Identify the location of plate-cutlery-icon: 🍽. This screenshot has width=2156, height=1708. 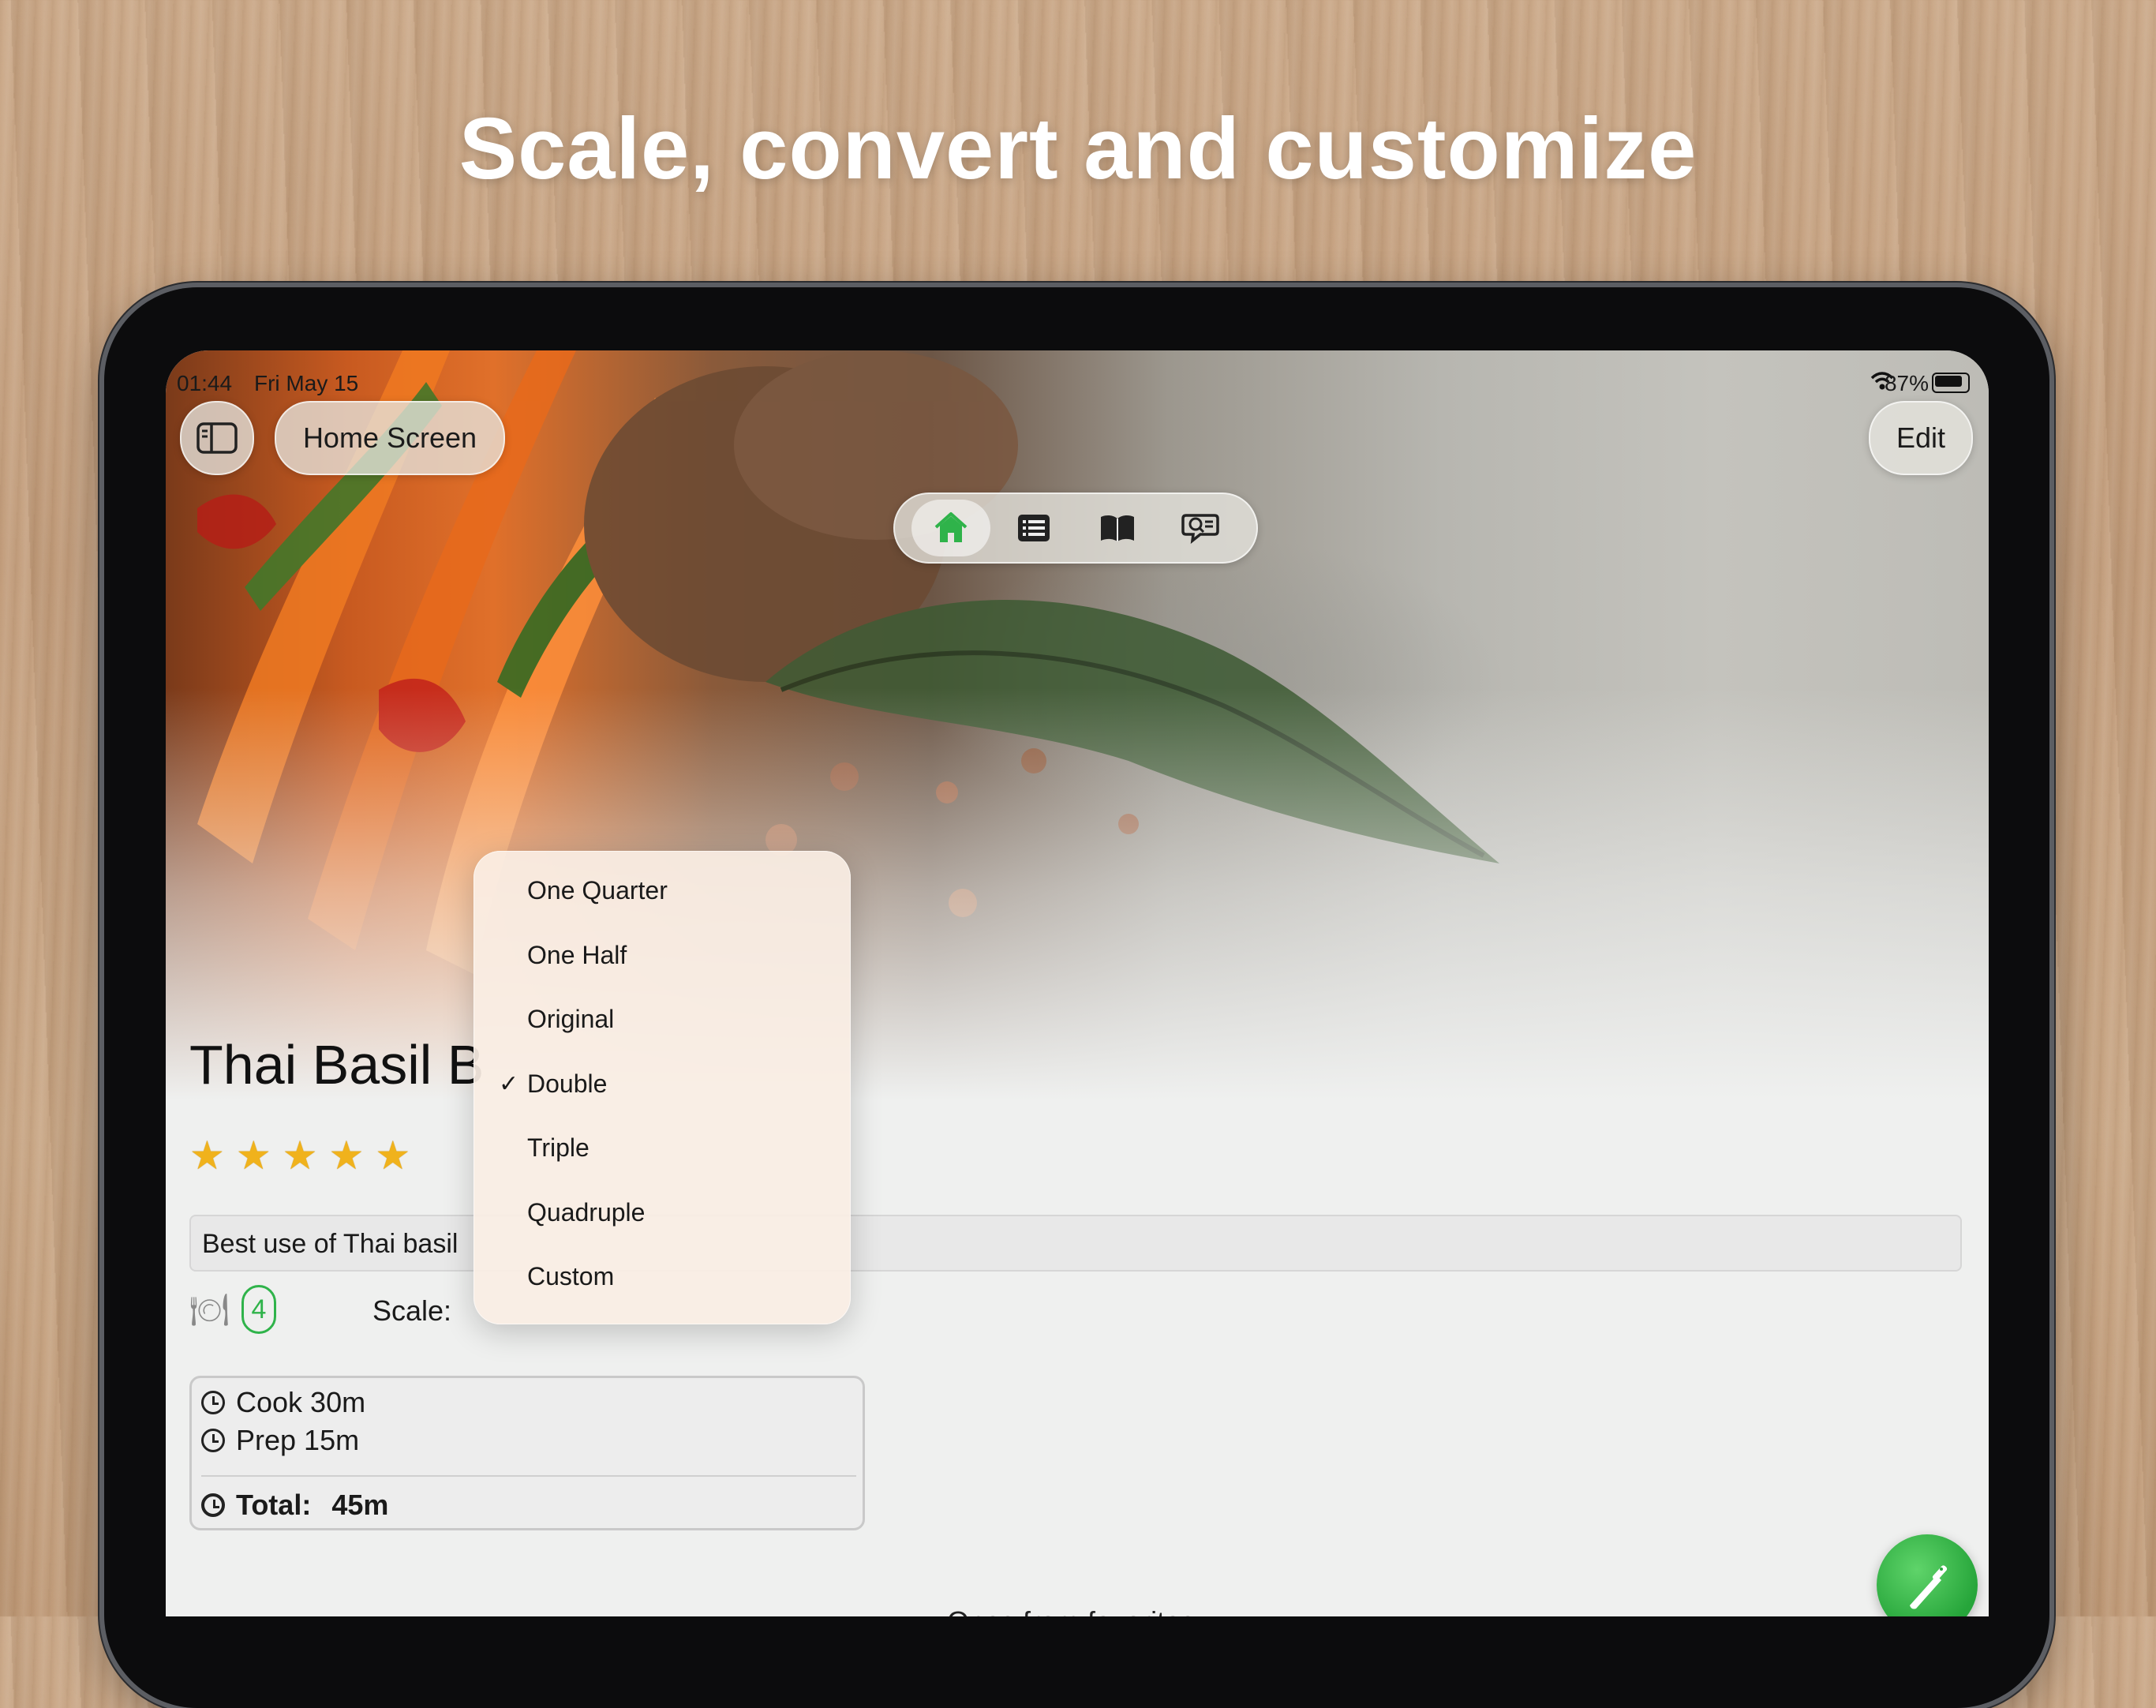
(209, 1310).